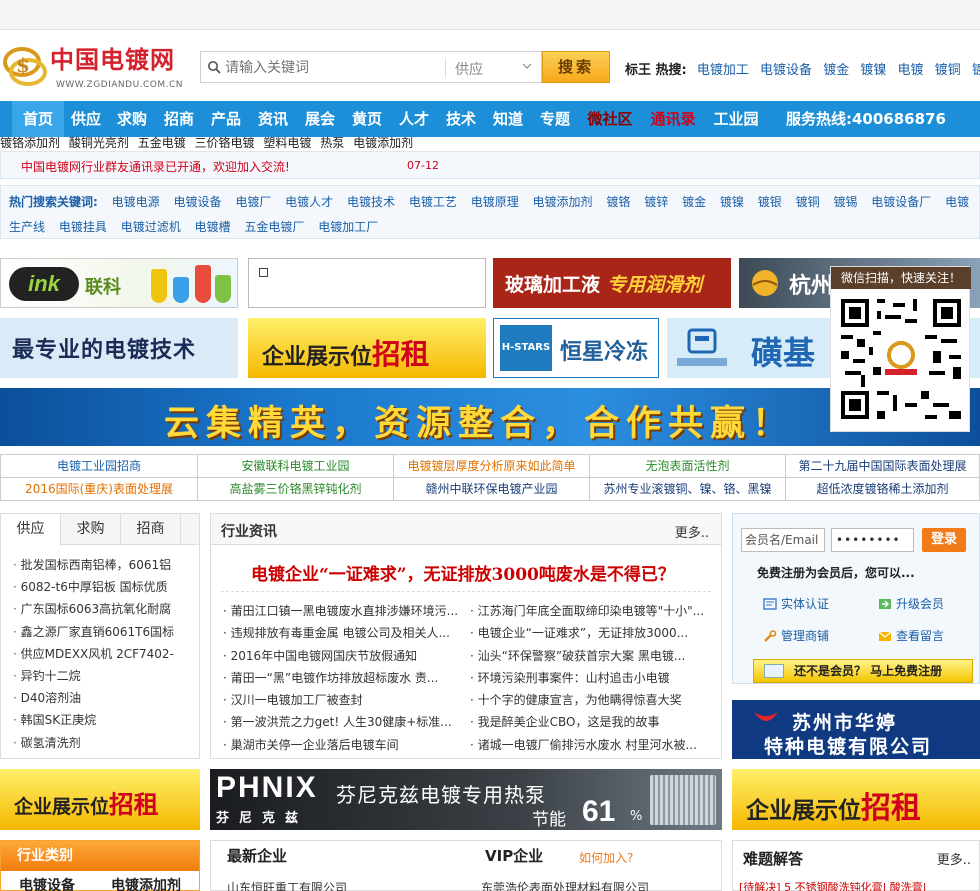 The height and width of the screenshot is (891, 980). Describe the element at coordinates (796, 635) in the screenshot. I see `manage-shop-link: 管理商铺` at that location.